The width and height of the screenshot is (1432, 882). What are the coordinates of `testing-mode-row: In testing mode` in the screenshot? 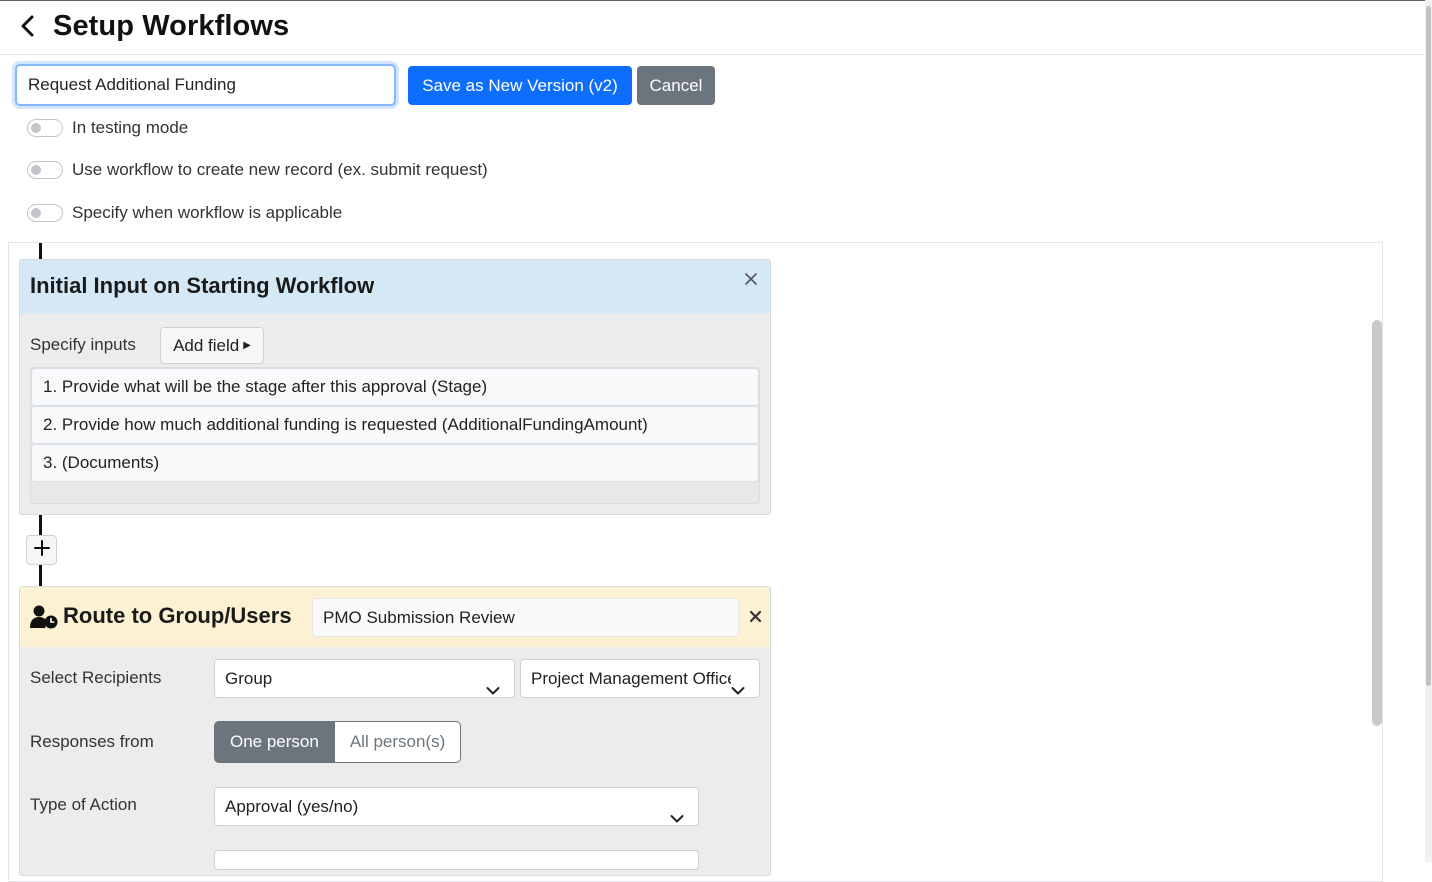 It's located at (107, 128).